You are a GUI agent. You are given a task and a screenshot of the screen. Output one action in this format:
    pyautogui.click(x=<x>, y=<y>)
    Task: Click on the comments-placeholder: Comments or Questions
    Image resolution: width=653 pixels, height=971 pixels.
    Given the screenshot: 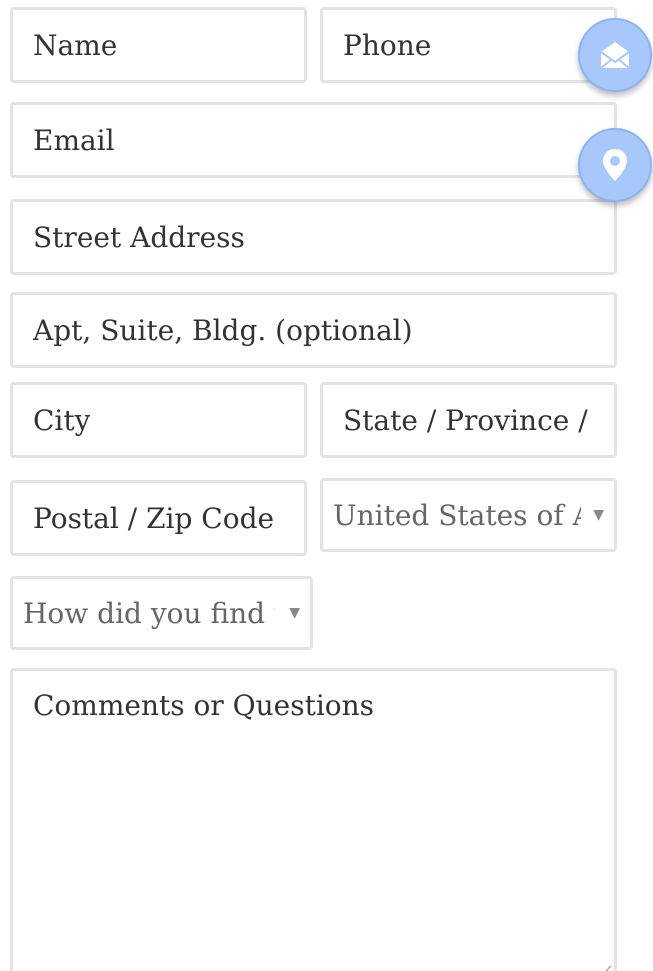 What is the action you would take?
    pyautogui.click(x=204, y=705)
    